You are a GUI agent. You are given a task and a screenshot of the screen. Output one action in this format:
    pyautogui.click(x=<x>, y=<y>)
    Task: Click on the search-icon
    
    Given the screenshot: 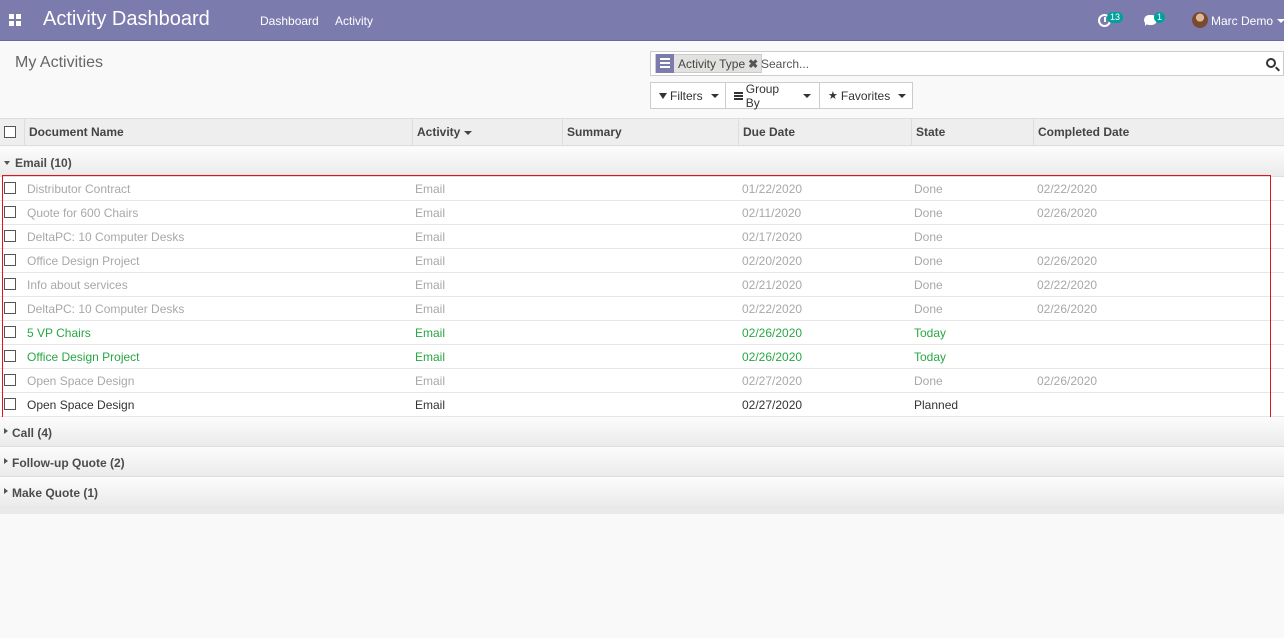 What is the action you would take?
    pyautogui.click(x=1271, y=63)
    